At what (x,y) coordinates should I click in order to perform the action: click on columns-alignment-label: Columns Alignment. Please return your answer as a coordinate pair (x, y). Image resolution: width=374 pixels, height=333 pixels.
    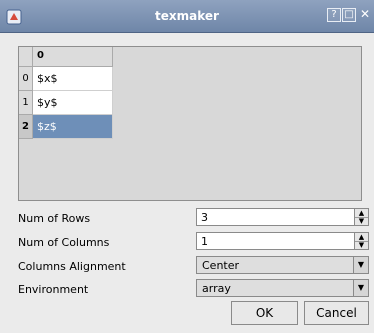
    Looking at the image, I should click on (72, 266).